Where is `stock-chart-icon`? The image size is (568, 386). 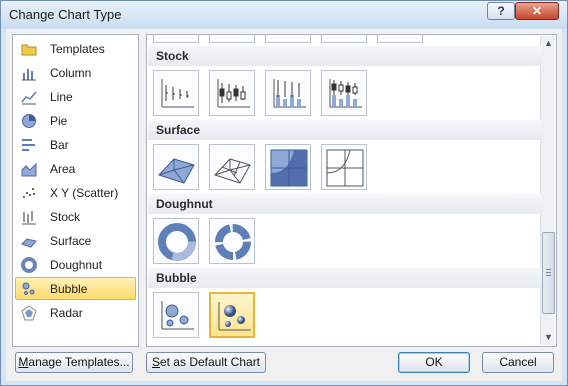
stock-chart-icon is located at coordinates (29, 217).